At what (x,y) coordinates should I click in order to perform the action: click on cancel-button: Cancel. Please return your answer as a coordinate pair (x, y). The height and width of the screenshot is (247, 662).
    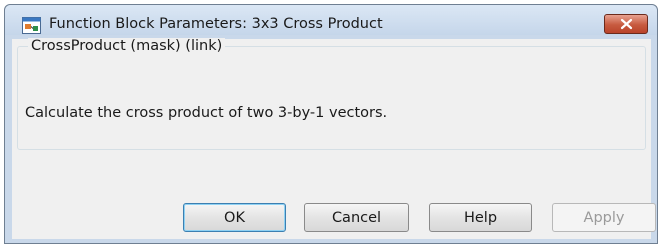
    Looking at the image, I should click on (356, 217).